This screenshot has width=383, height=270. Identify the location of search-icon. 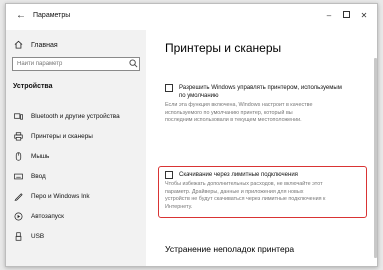
(133, 63).